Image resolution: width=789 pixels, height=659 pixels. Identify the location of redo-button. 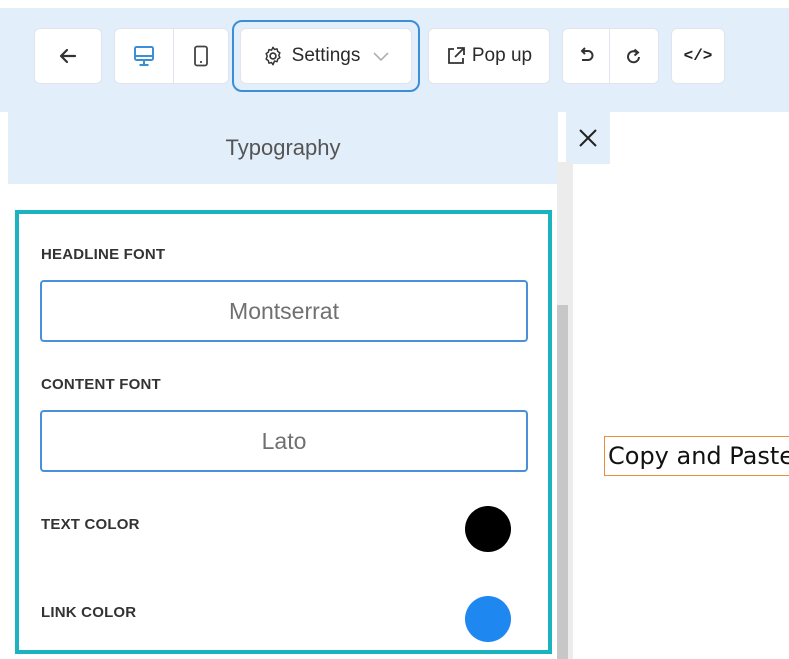
(634, 56).